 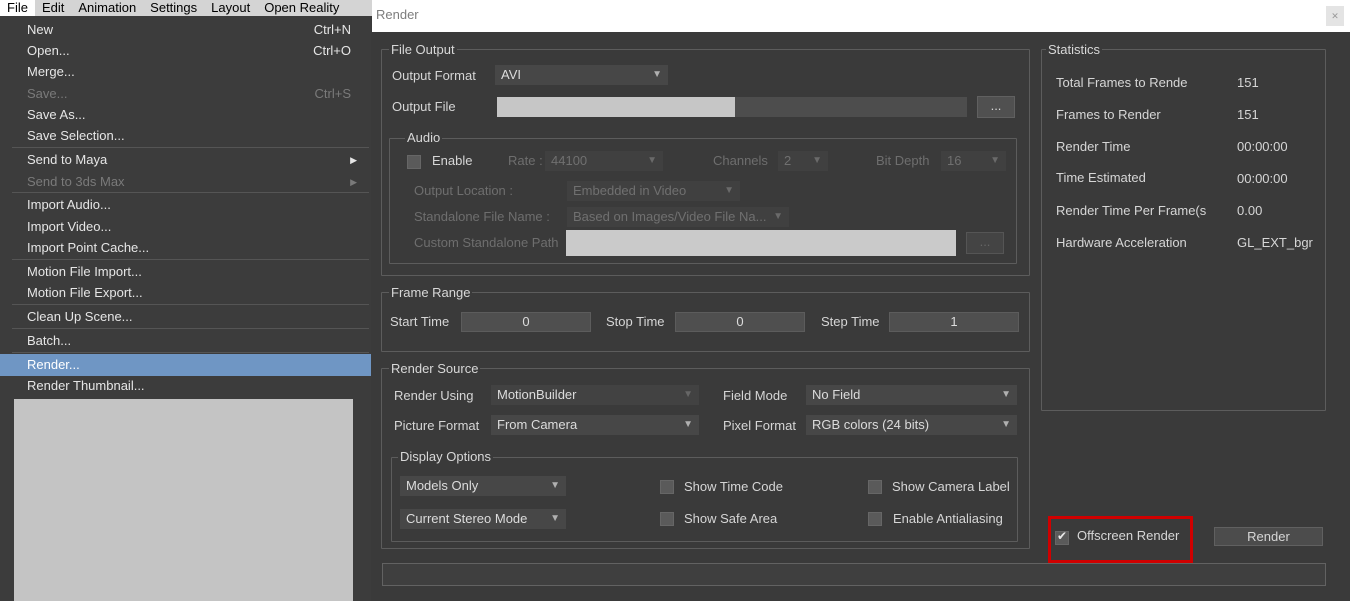 I want to click on audio-enable-checkbox, so click(x=414, y=162).